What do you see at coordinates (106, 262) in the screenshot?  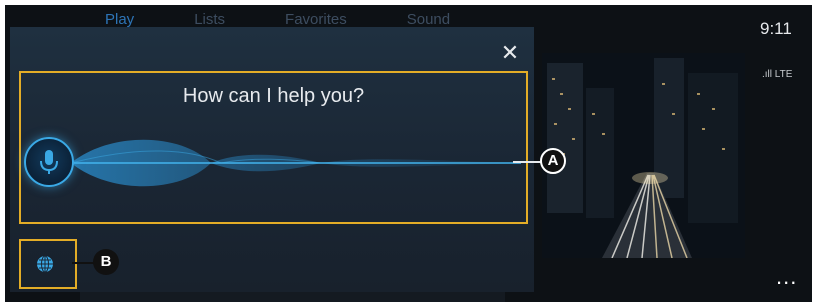 I see `callout-badge-b: B` at bounding box center [106, 262].